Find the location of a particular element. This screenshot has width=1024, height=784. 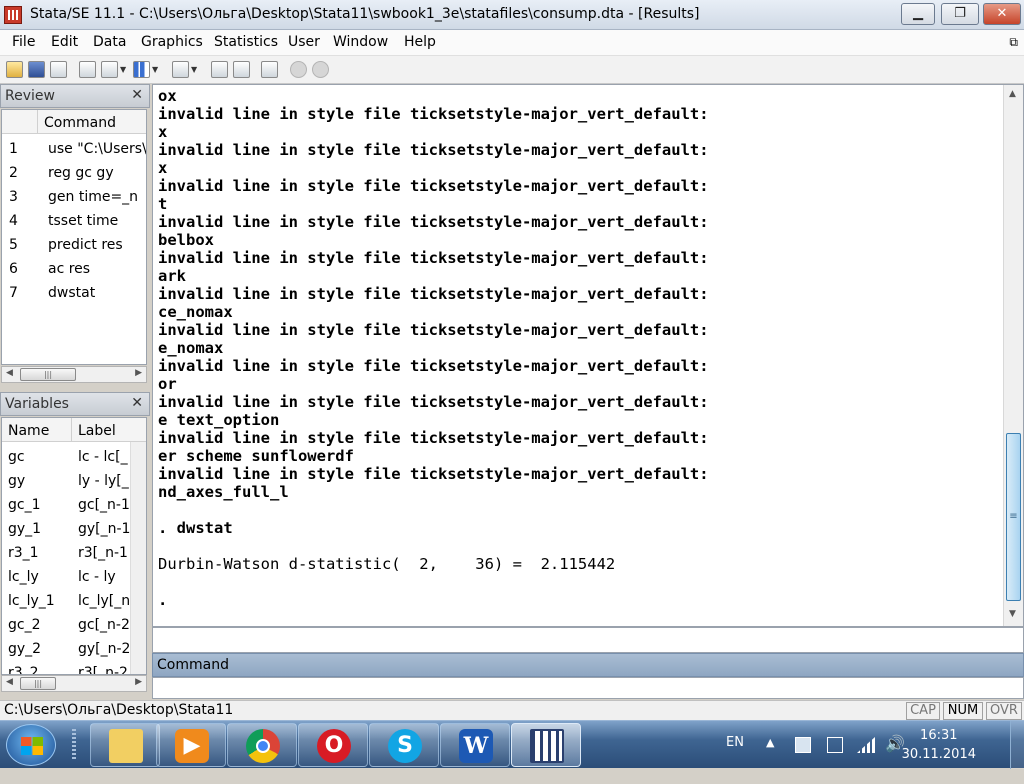

variables-manager-icon is located at coordinates (269, 69).